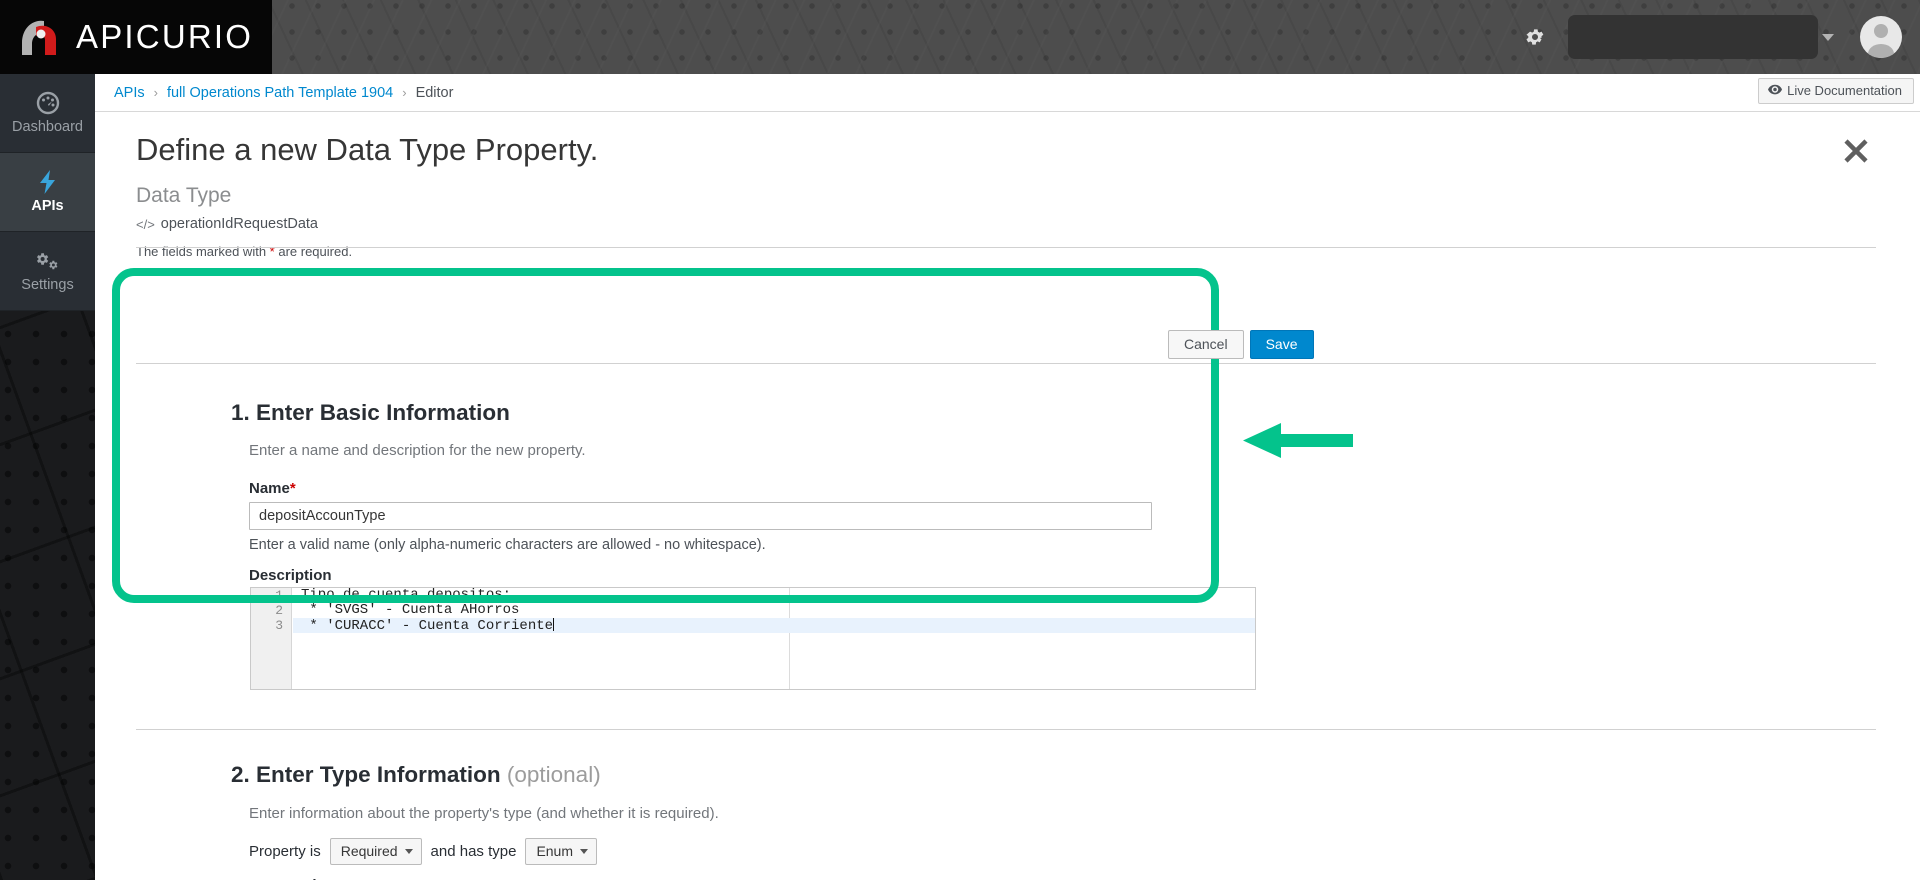  I want to click on user-menu-field, so click(1693, 37).